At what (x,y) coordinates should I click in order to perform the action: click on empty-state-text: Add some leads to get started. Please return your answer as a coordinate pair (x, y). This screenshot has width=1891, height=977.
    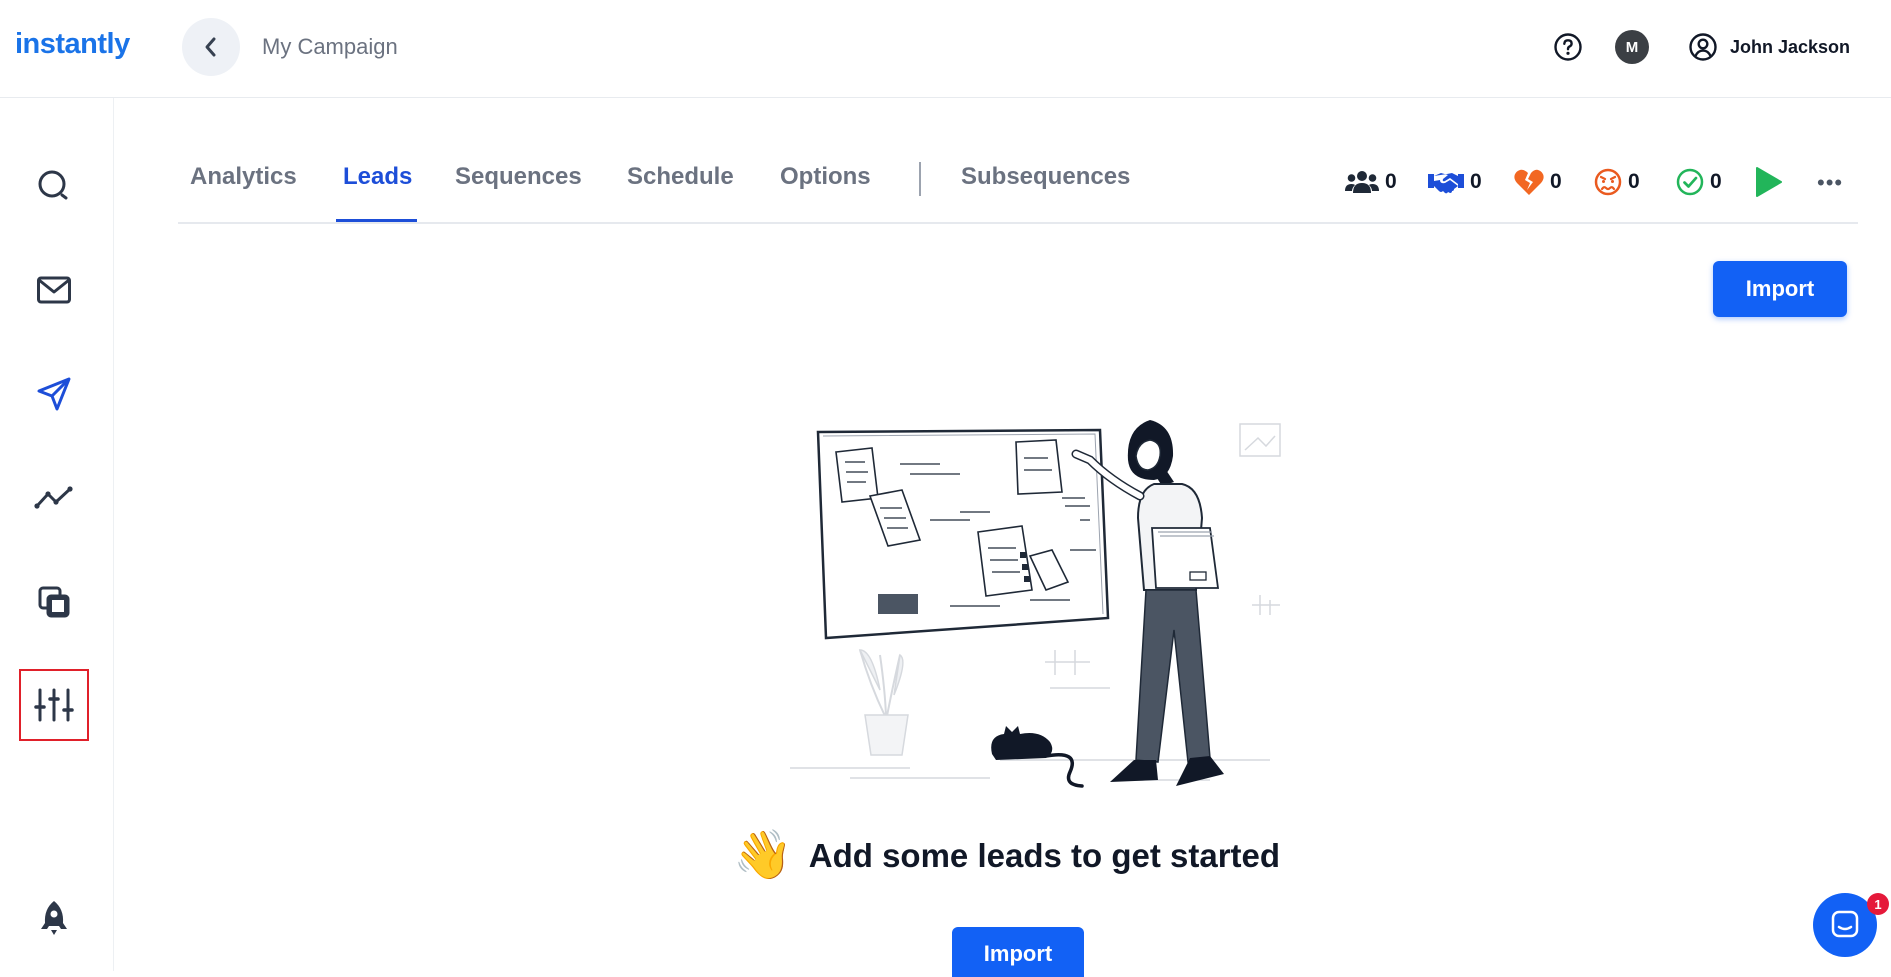
    Looking at the image, I should click on (1044, 855).